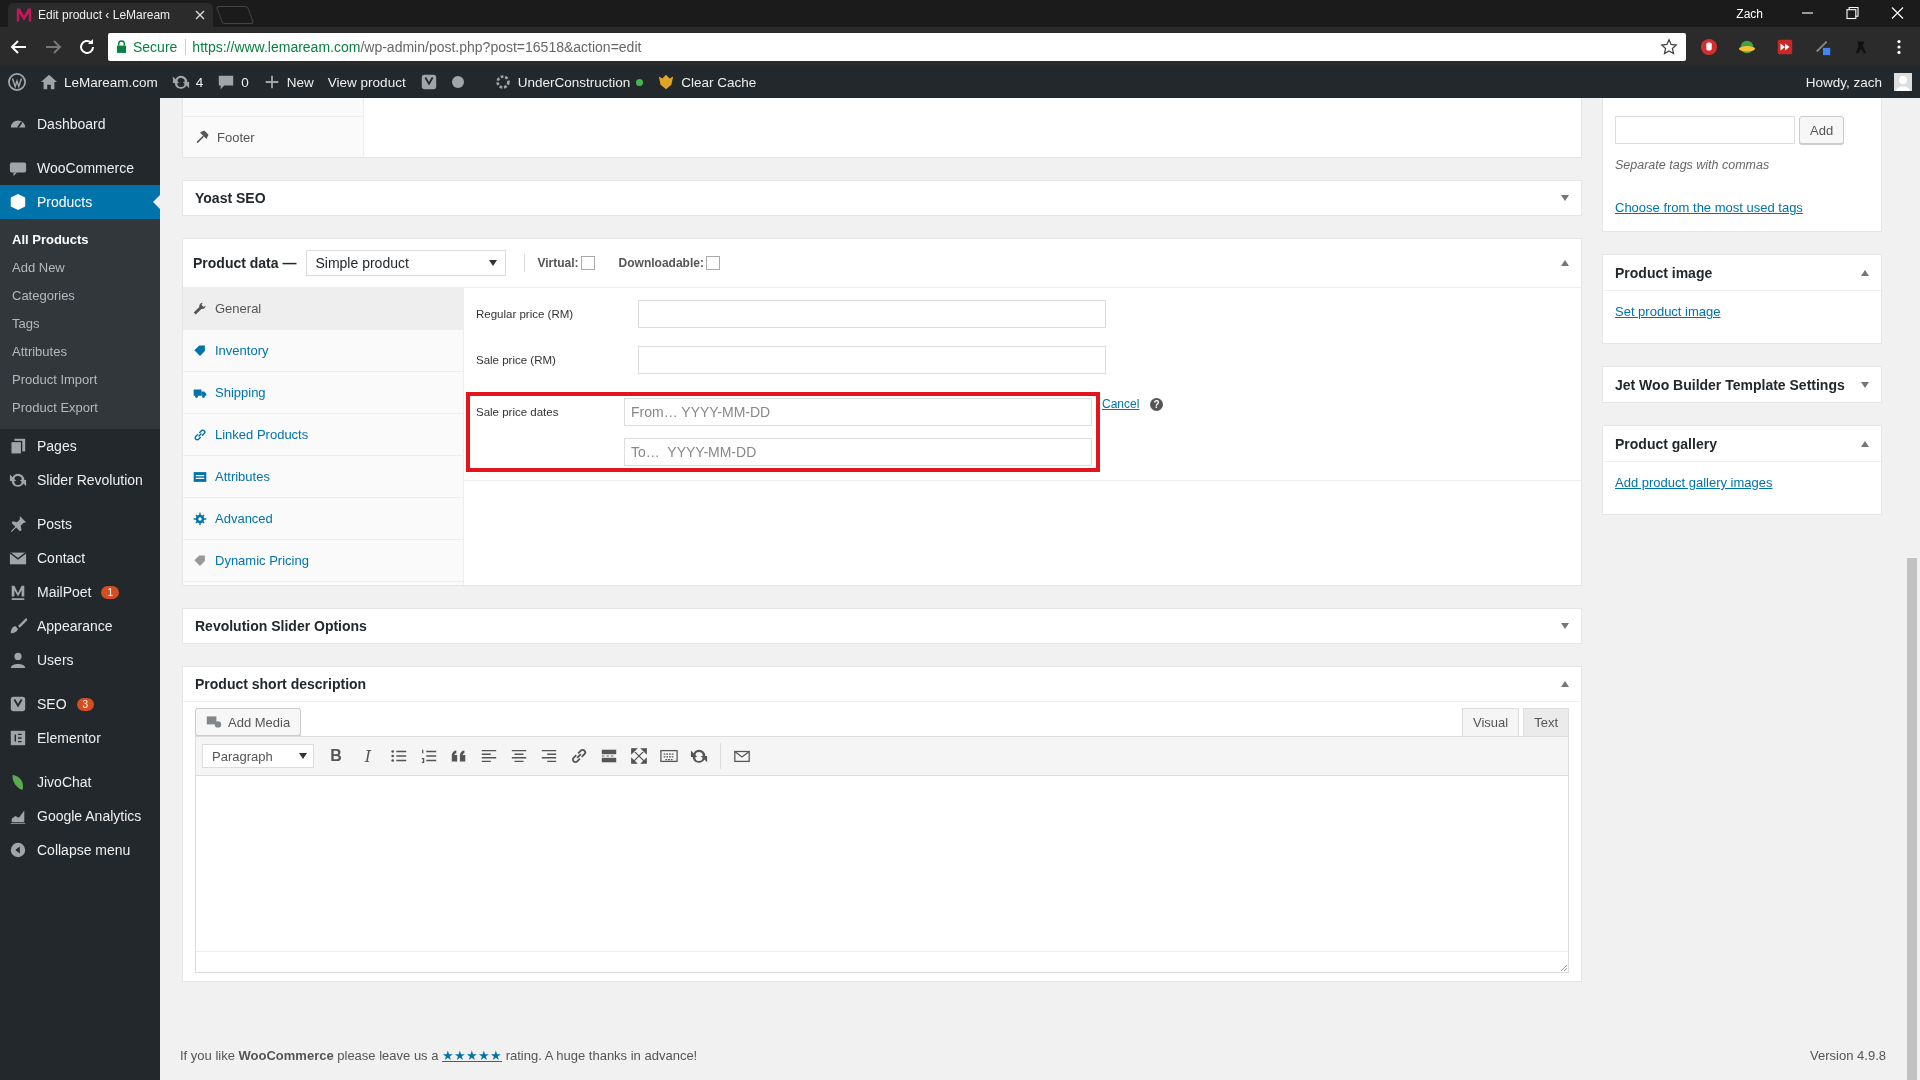 This screenshot has width=1920, height=1080. I want to click on menu-item: Posts, so click(80, 524).